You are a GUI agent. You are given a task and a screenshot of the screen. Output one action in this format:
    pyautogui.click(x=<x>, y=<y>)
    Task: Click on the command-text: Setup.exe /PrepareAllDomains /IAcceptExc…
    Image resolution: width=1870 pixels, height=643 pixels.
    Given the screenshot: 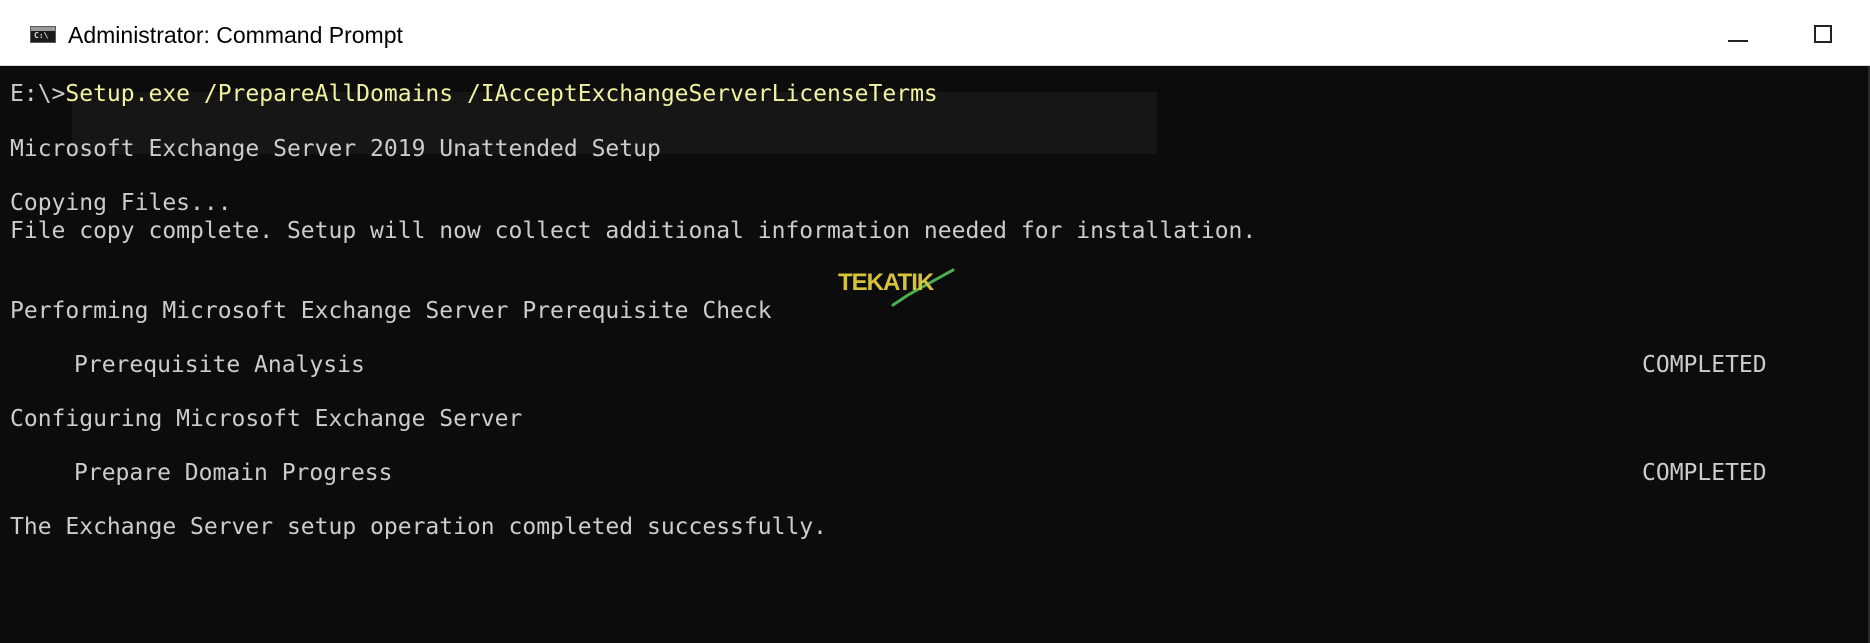 What is the action you would take?
    pyautogui.click(x=501, y=94)
    